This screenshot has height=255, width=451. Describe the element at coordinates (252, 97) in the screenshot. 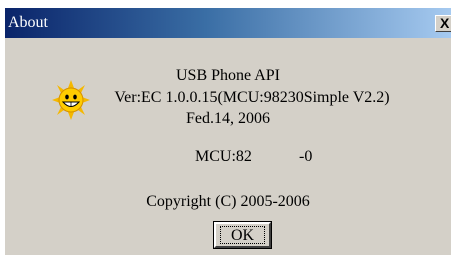

I see `version-text: Ver:EC 1.0.0.15(MCU:98230Simple V2.2)` at that location.